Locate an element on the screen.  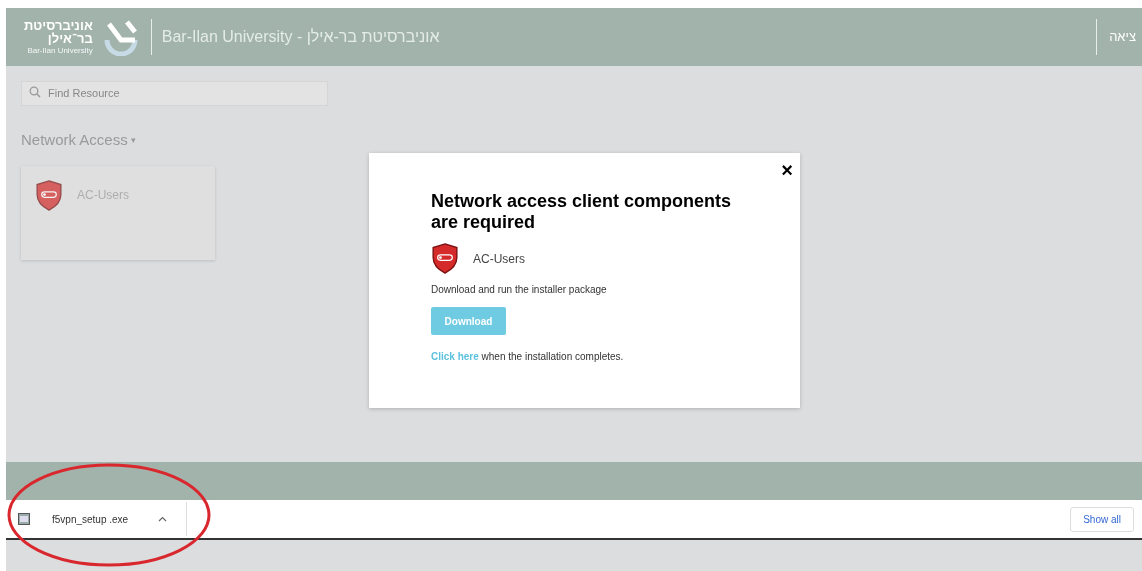
click-here-link: Click here is located at coordinates (455, 356).